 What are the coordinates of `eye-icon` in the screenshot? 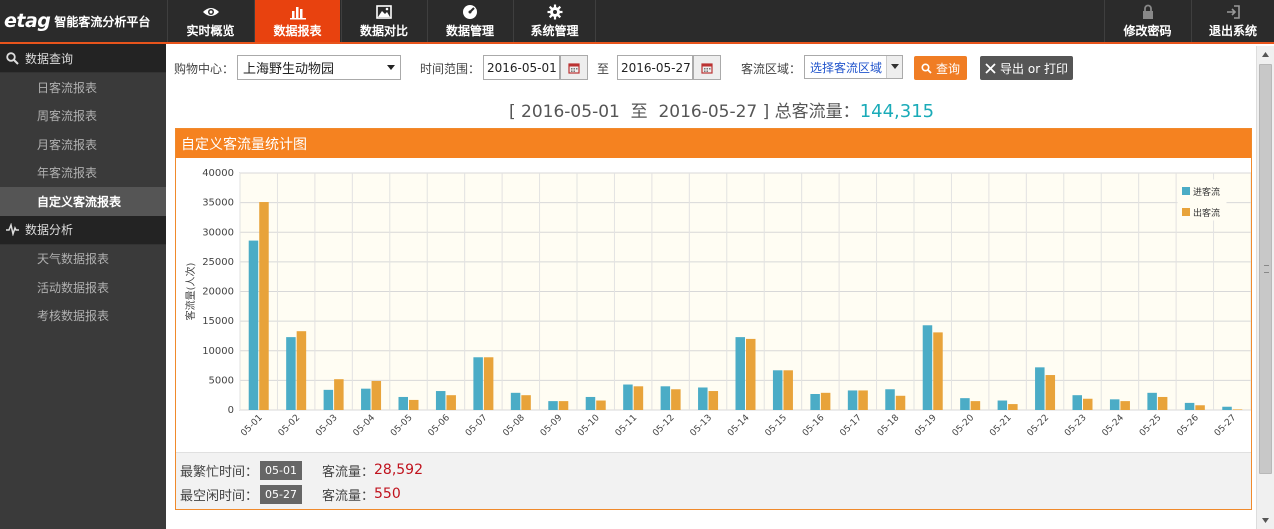 It's located at (210, 12).